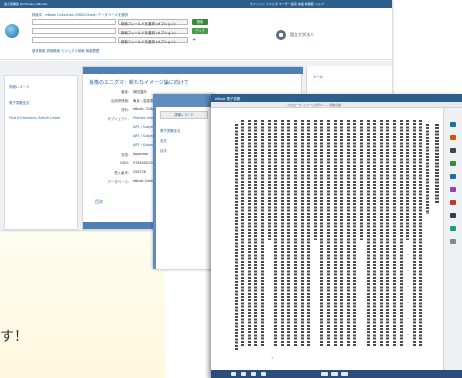 The width and height of the screenshot is (462, 378). I want to click on detail-record-button: 詳細レコード, so click(184, 115).